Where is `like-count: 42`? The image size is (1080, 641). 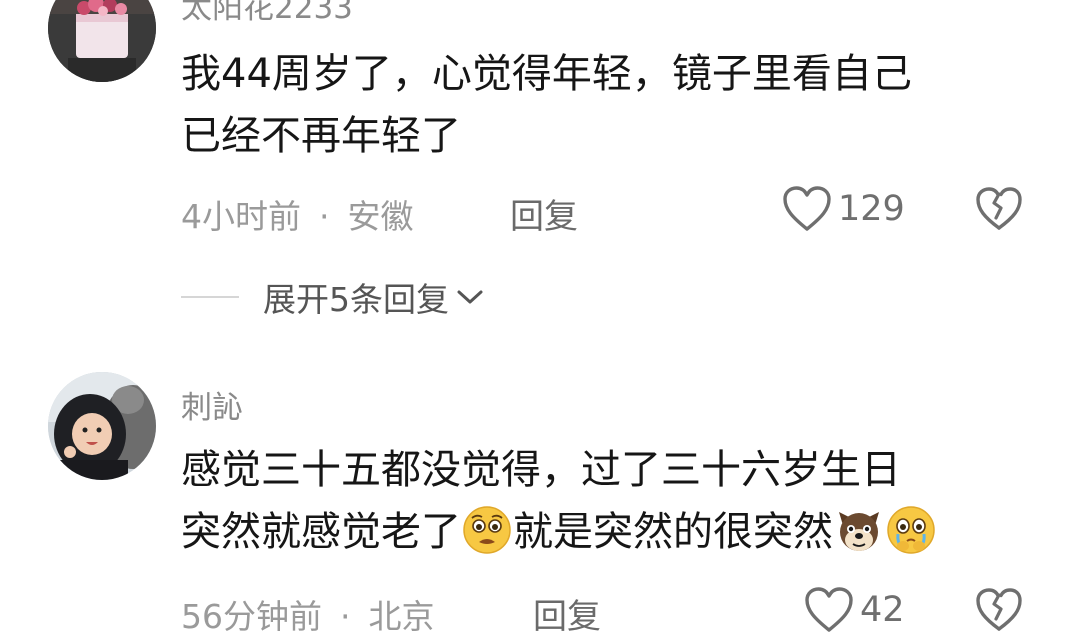
like-count: 42 is located at coordinates (882, 610).